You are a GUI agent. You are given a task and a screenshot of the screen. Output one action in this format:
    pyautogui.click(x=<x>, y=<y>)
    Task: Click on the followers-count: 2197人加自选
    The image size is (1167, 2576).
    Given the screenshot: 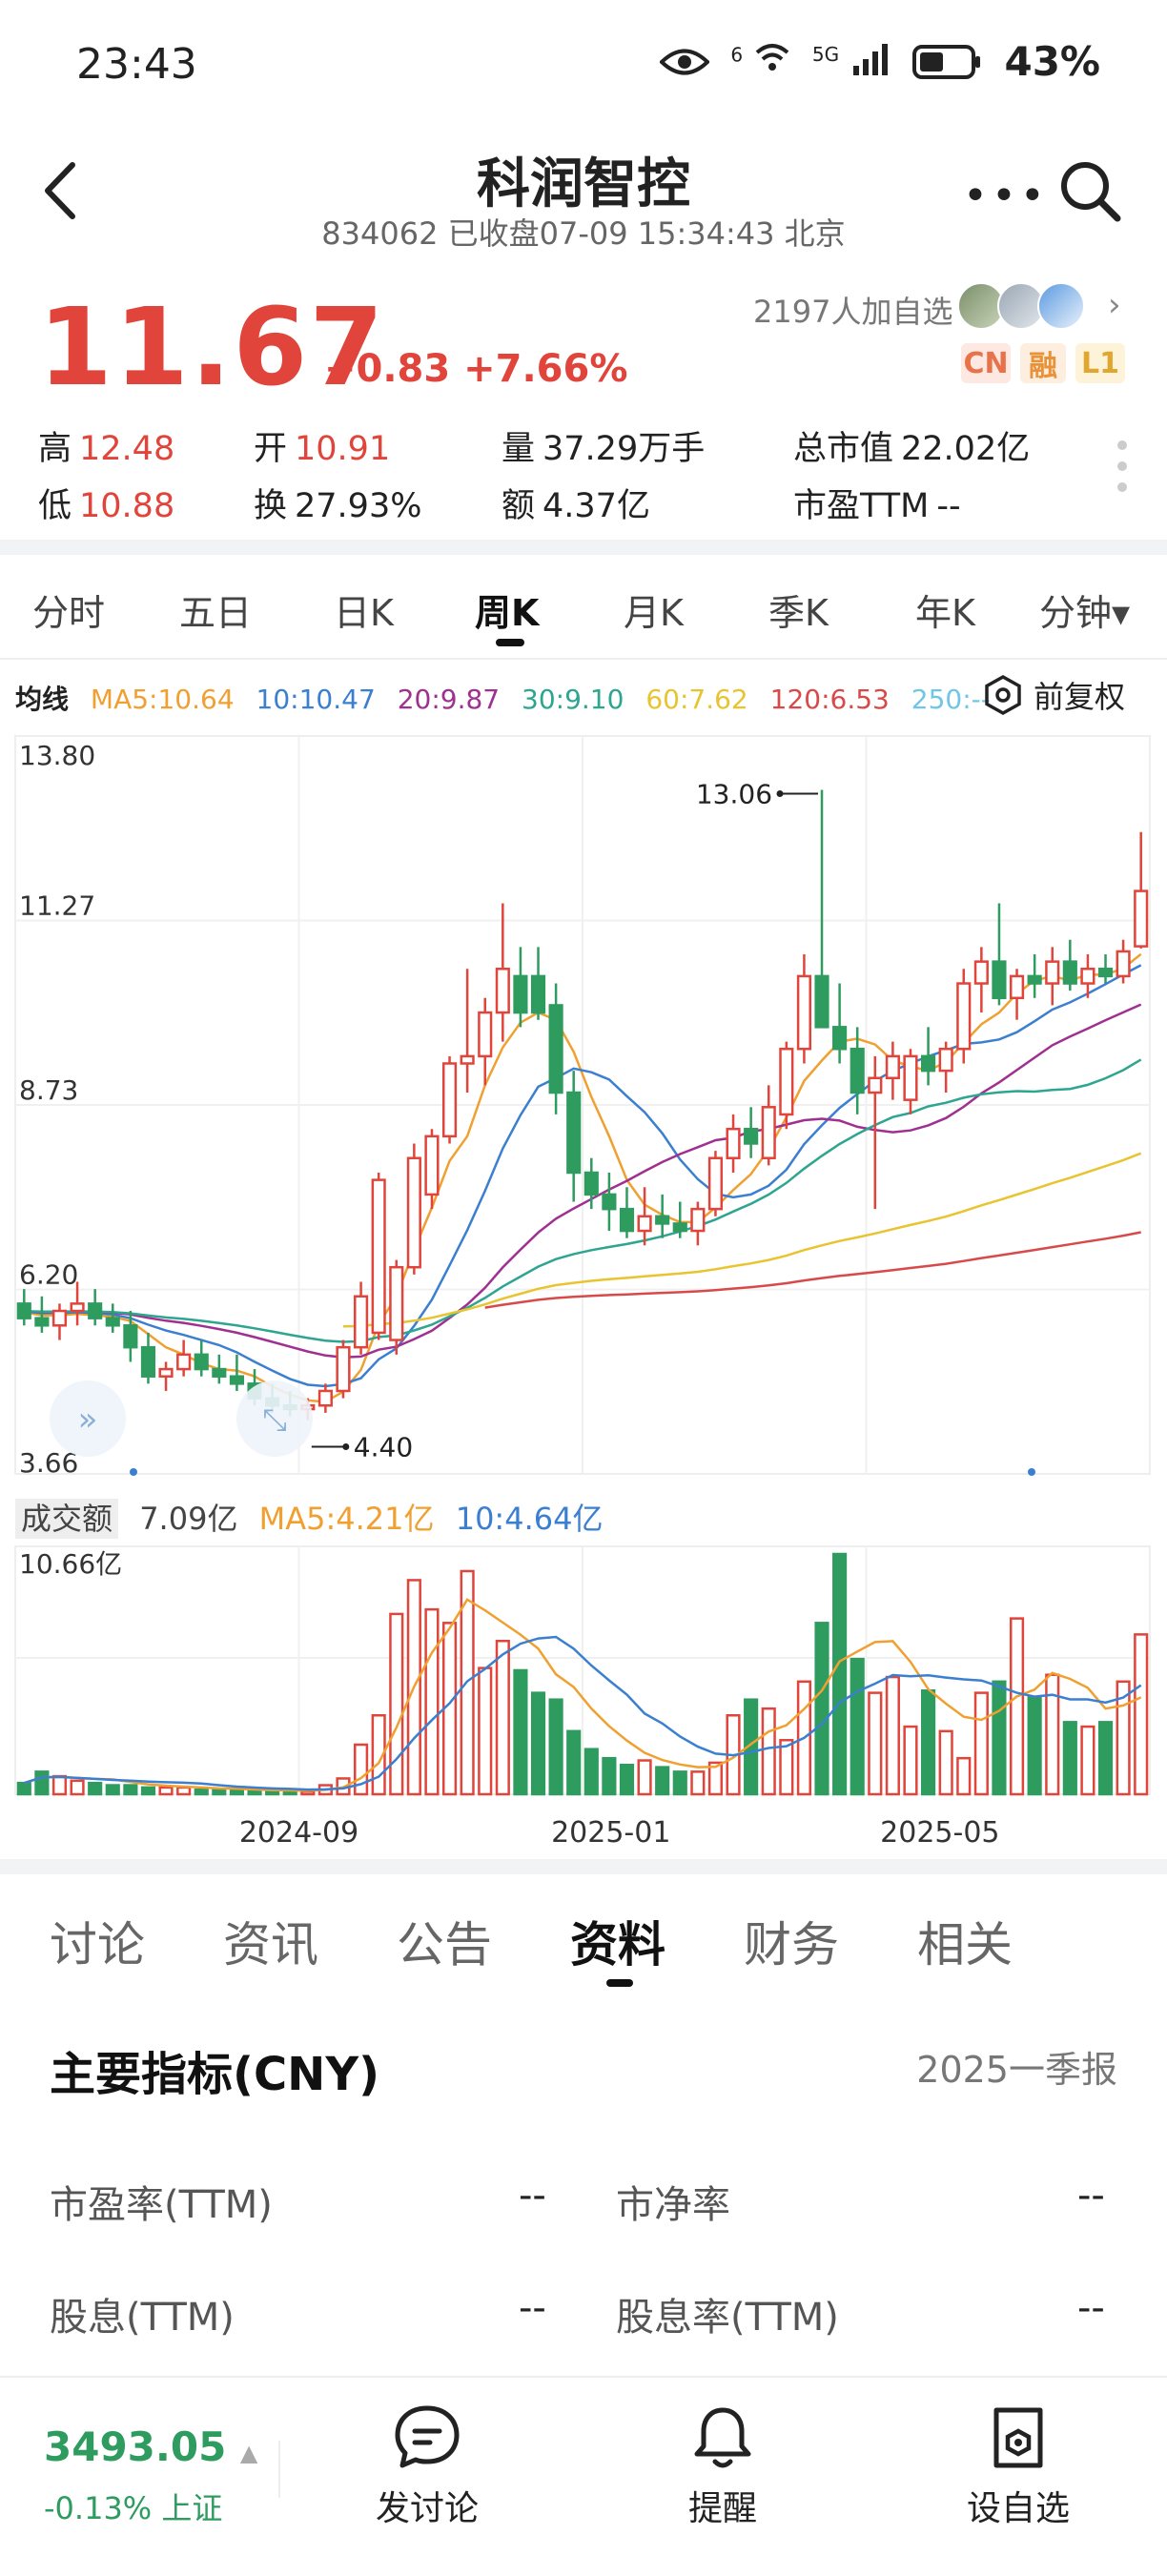 What is the action you would take?
    pyautogui.click(x=852, y=310)
    